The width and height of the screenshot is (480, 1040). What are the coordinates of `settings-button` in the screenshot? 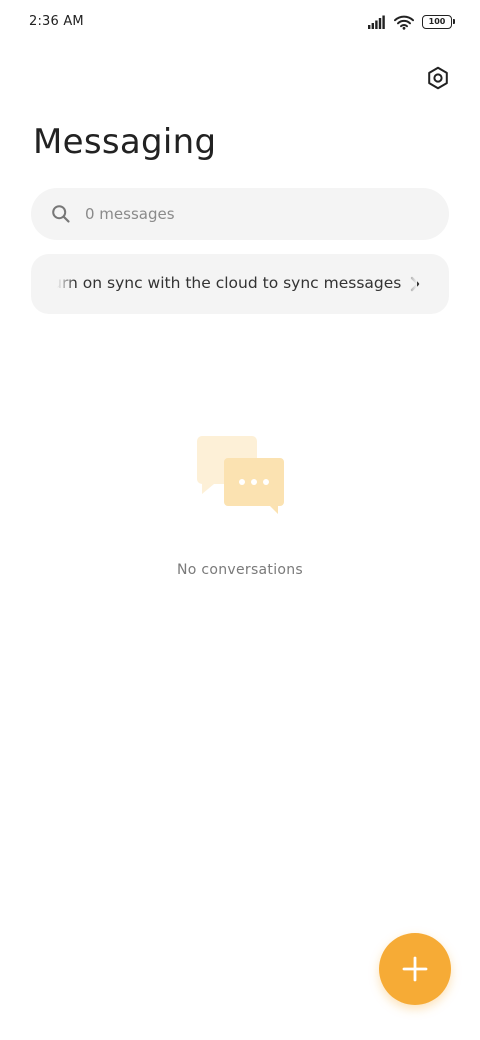 It's located at (438, 78).